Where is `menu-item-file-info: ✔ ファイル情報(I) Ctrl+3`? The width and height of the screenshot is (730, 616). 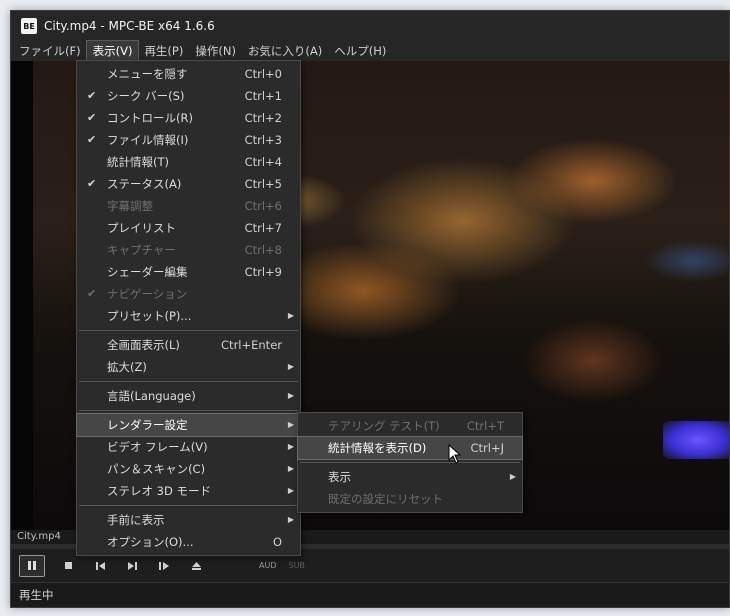
menu-item-file-info: ✔ ファイル情報(I) Ctrl+3 is located at coordinates (188, 140).